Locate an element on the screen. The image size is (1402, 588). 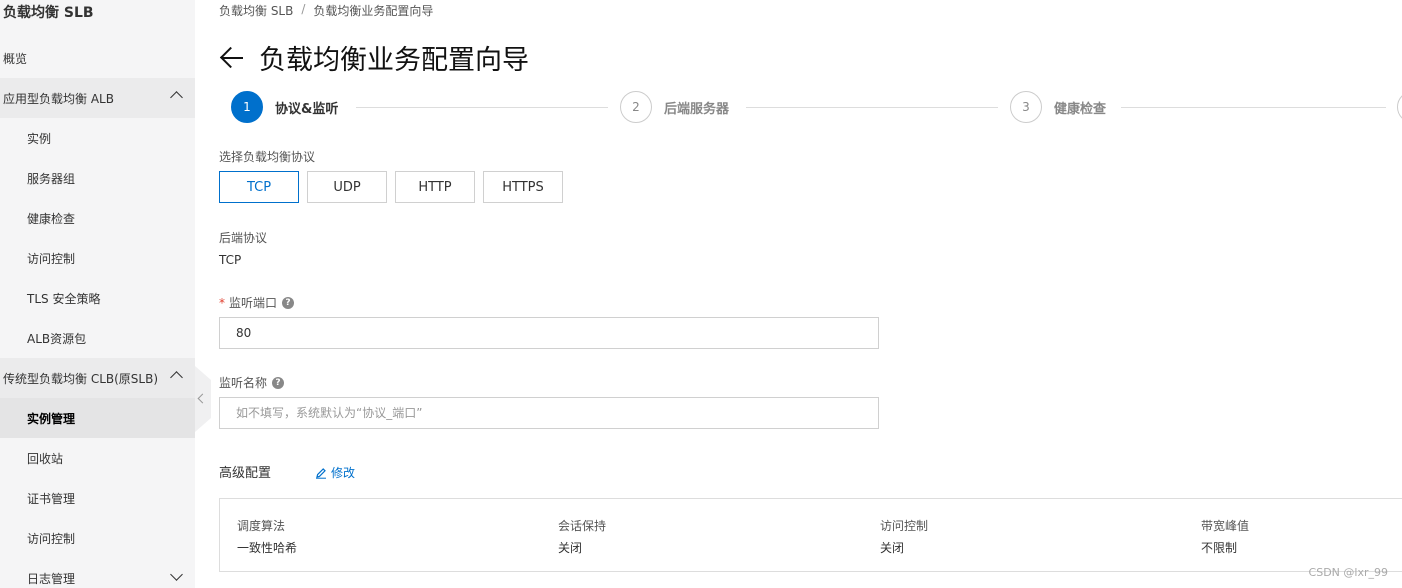
breadcrumb: 负载均衡 SLB / 负载均衡业务配置向导 is located at coordinates (326, 10).